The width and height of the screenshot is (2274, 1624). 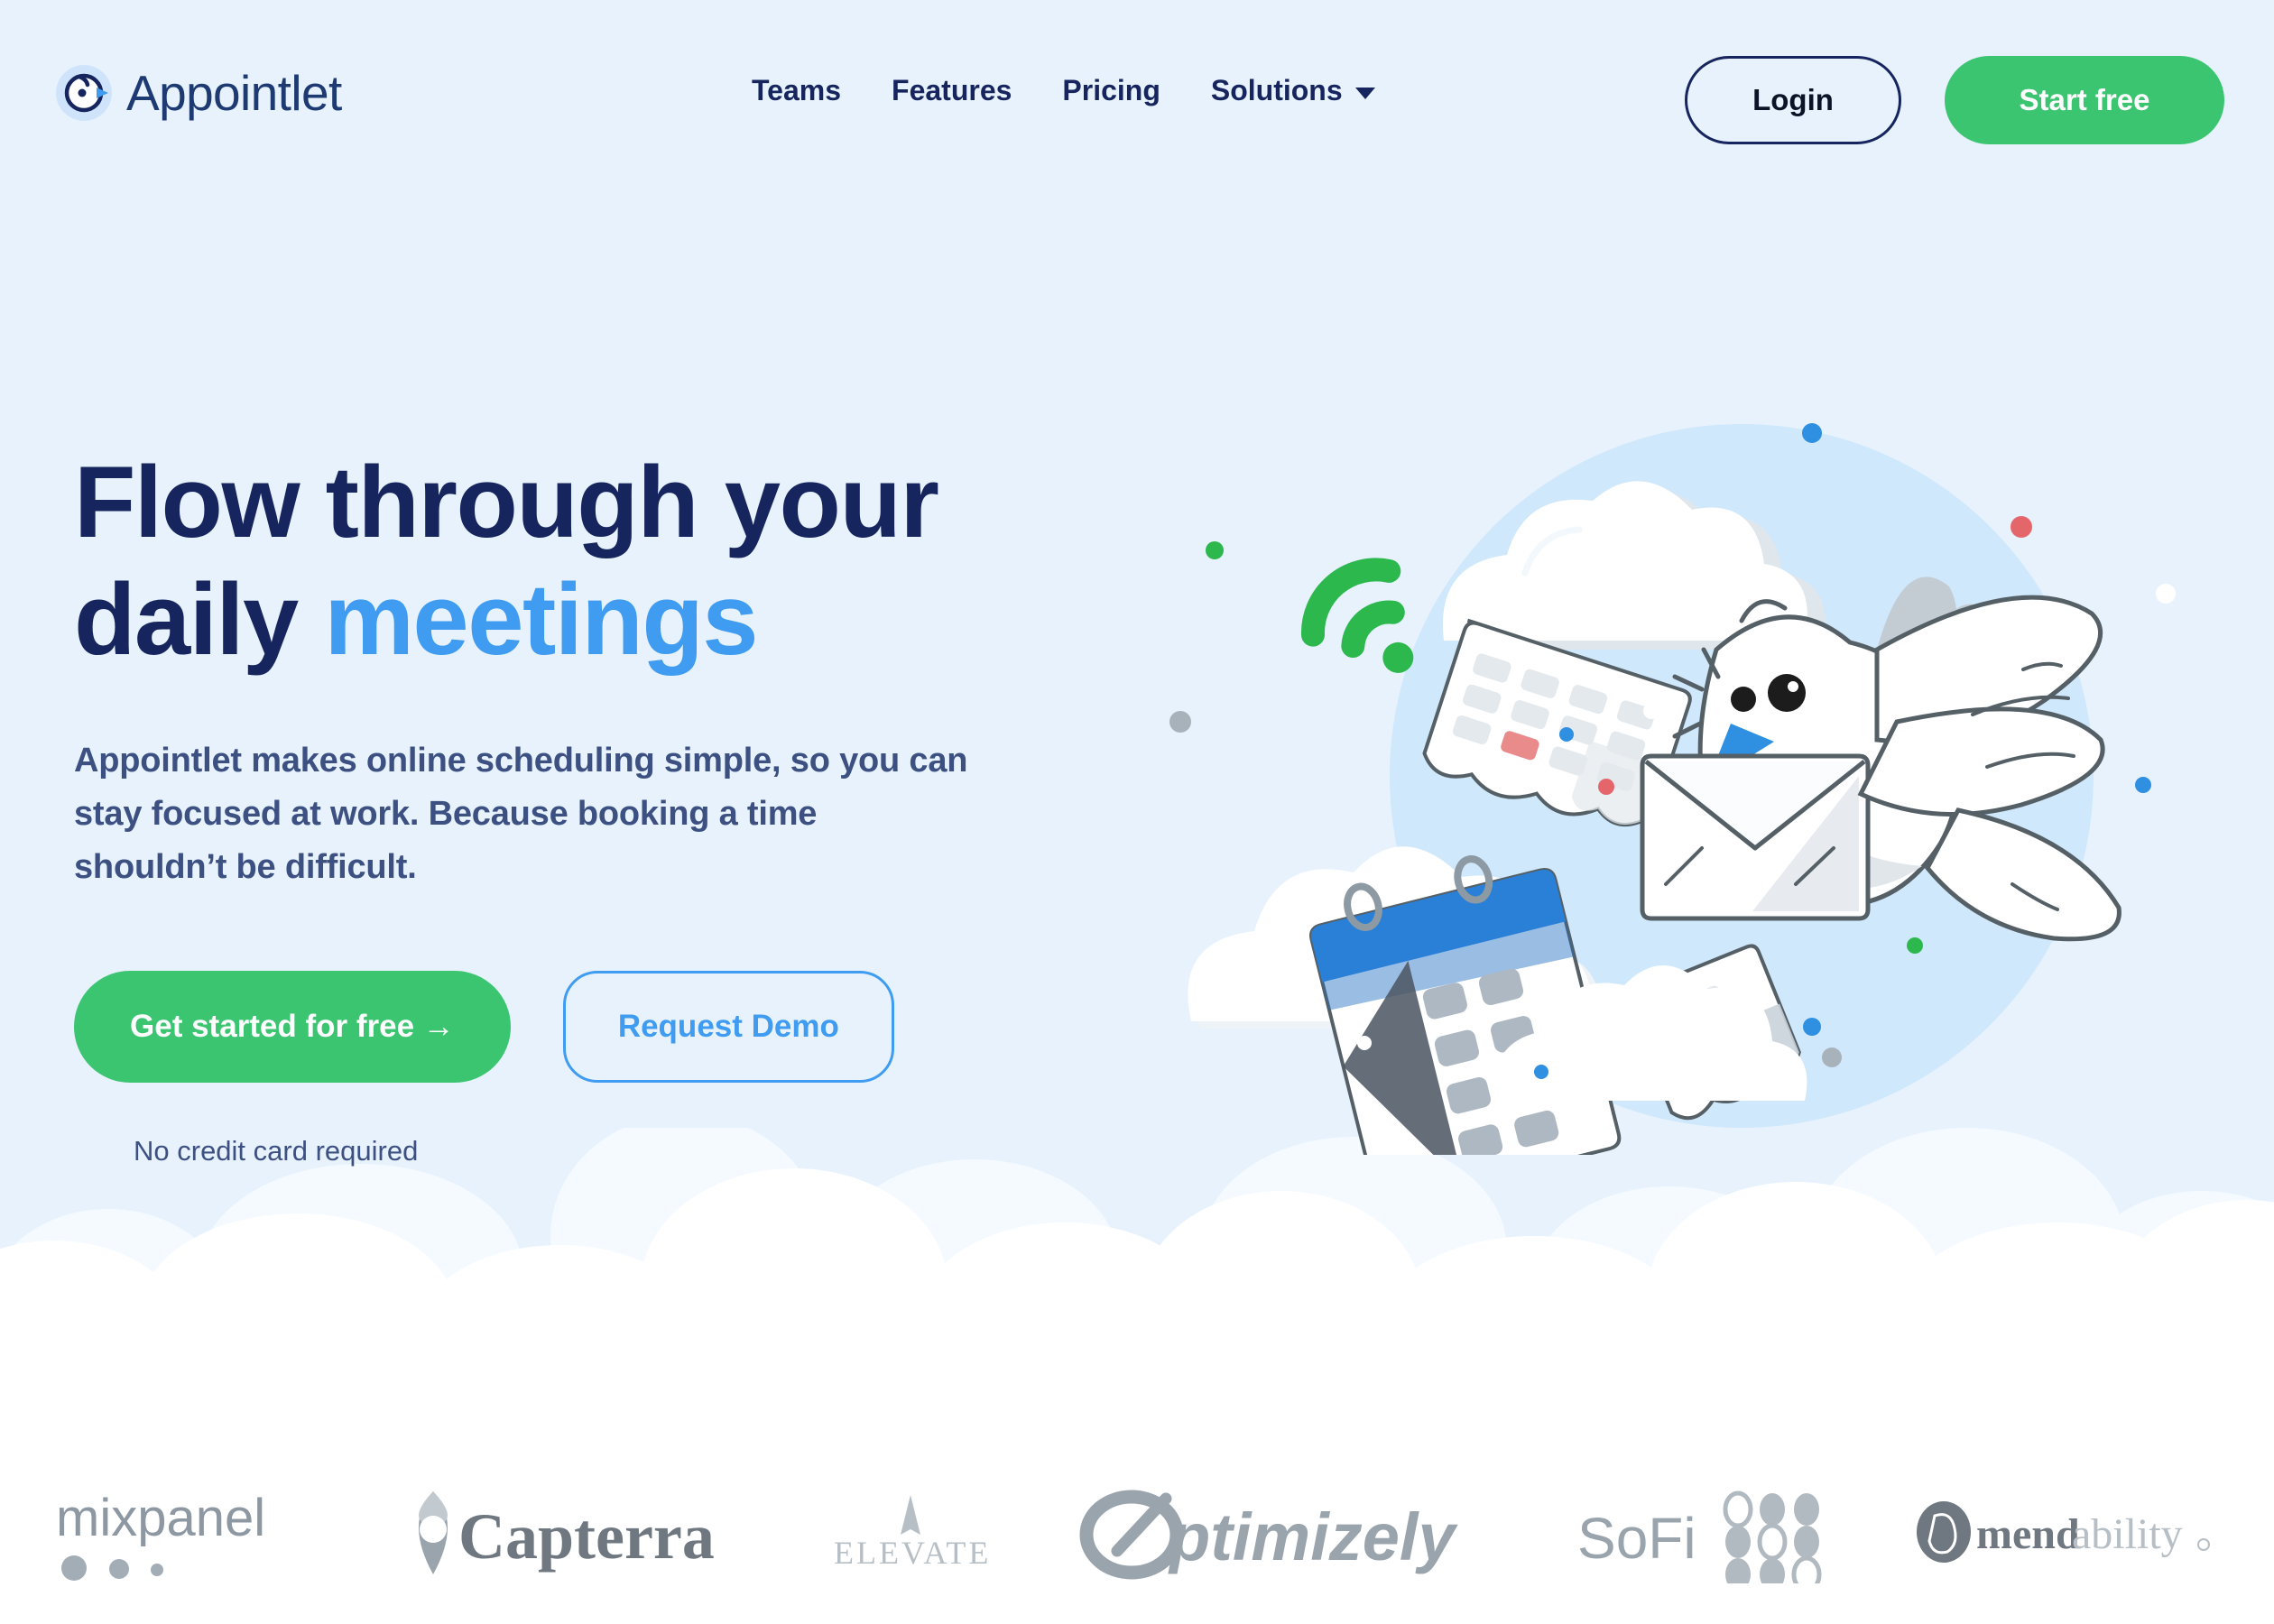 I want to click on get-started-button: Get started for free →, so click(x=292, y=1026).